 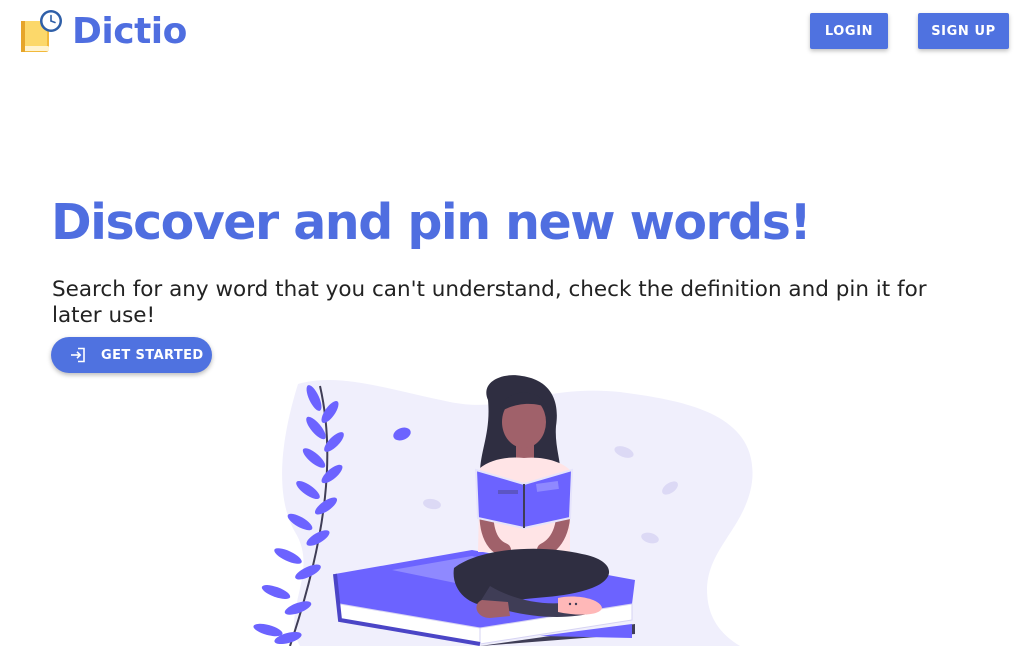 I want to click on brand: Dictio, so click(x=102, y=31).